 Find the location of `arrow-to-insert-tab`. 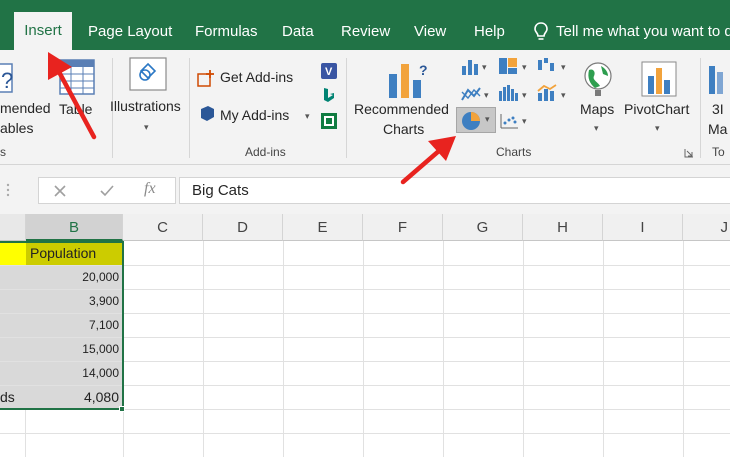

arrow-to-insert-tab is located at coordinates (72, 96).